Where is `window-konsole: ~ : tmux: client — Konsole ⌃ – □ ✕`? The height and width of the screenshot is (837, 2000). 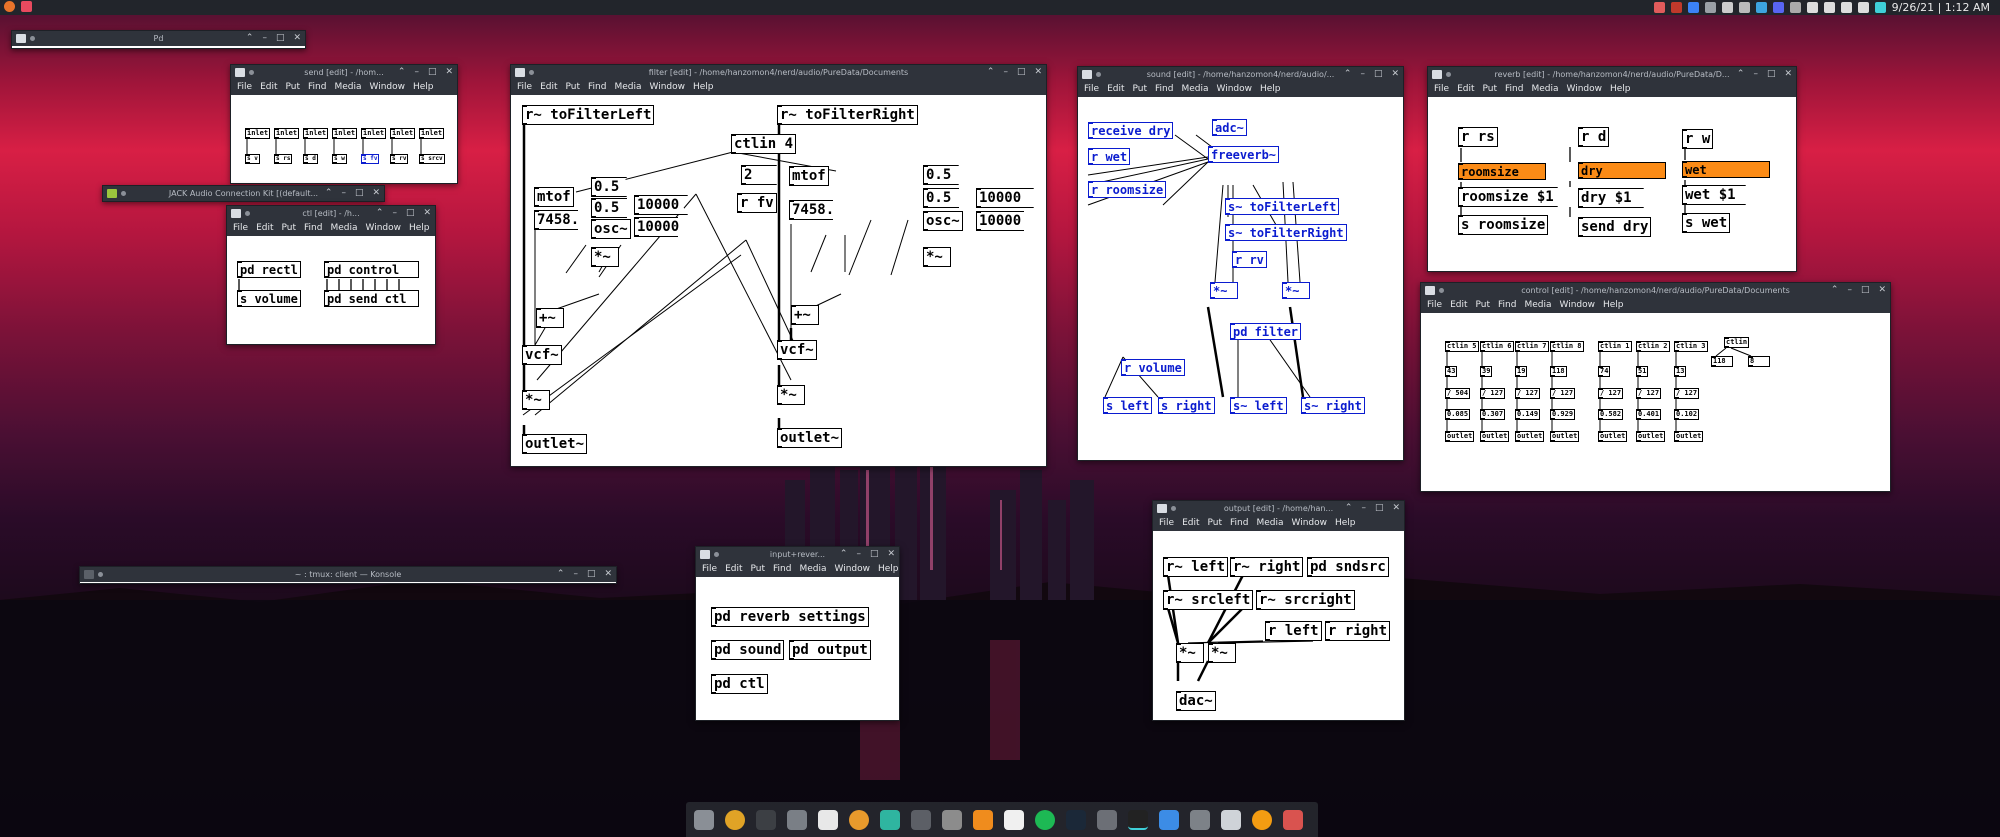
window-konsole: ~ : tmux: client — Konsole ⌃ – □ ✕ is located at coordinates (348, 575).